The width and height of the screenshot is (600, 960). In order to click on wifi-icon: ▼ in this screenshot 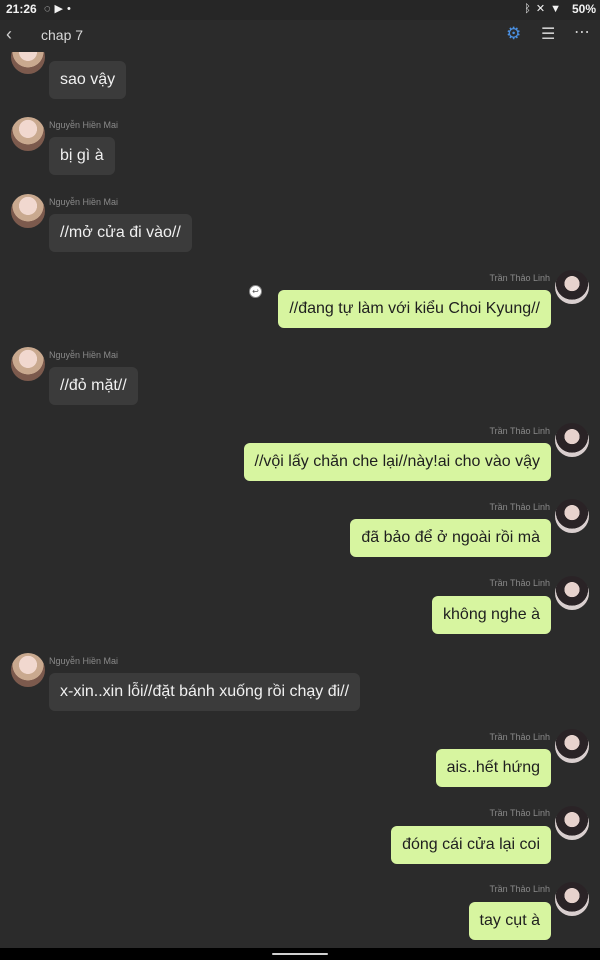, I will do `click(558, 9)`.